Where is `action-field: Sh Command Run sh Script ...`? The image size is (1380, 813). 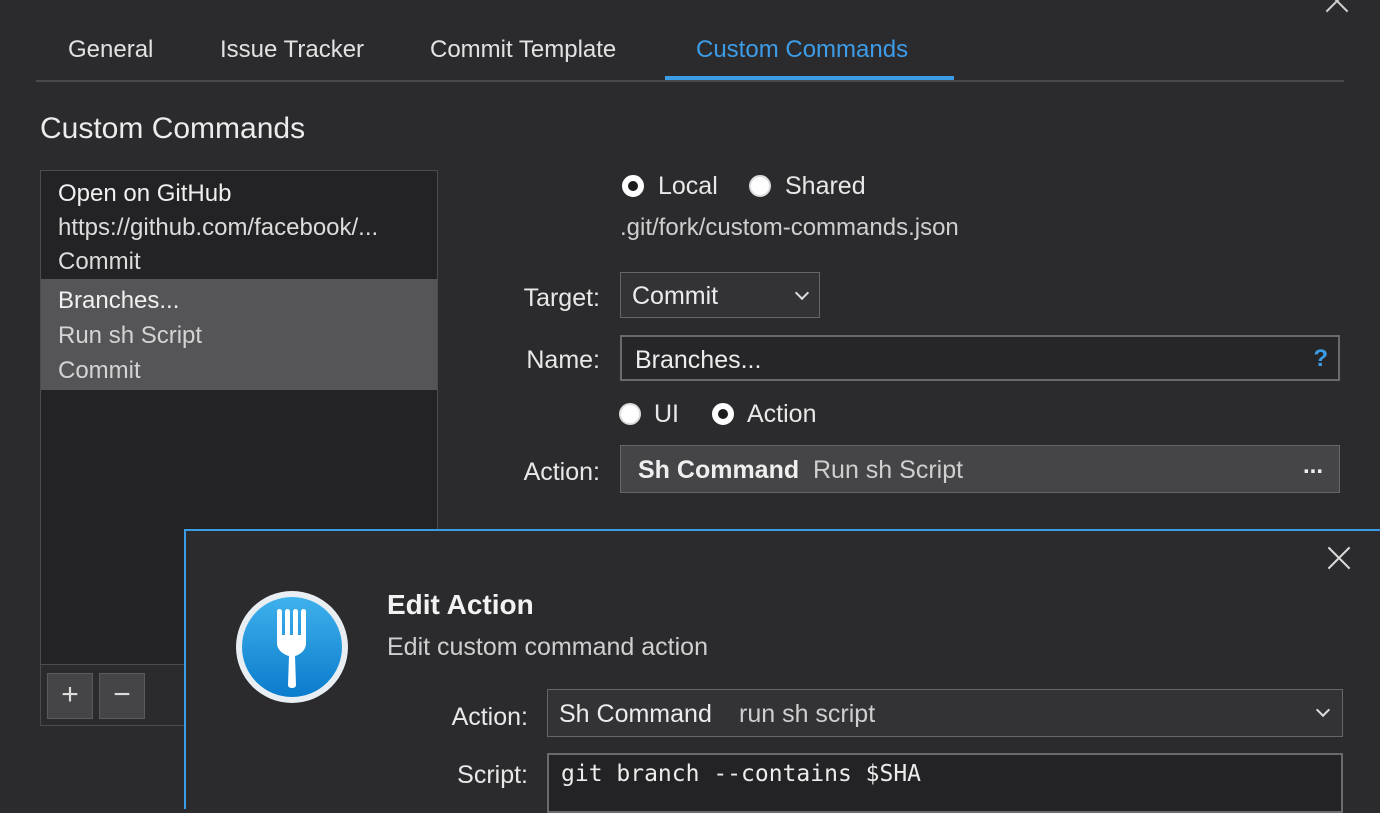
action-field: Sh Command Run sh Script ... is located at coordinates (980, 469).